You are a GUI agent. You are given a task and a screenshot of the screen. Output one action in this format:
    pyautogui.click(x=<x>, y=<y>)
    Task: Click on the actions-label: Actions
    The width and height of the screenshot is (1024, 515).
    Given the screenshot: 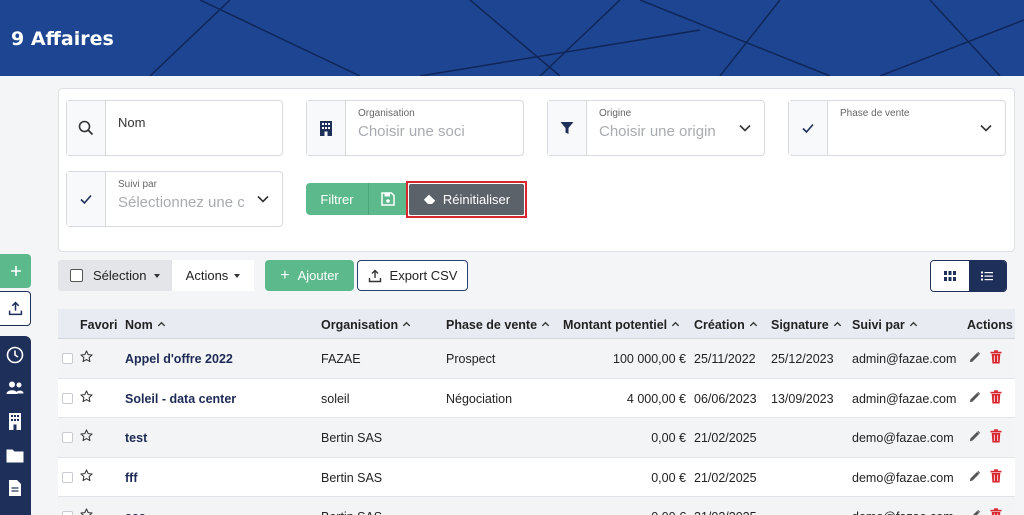 What is the action you would take?
    pyautogui.click(x=207, y=275)
    